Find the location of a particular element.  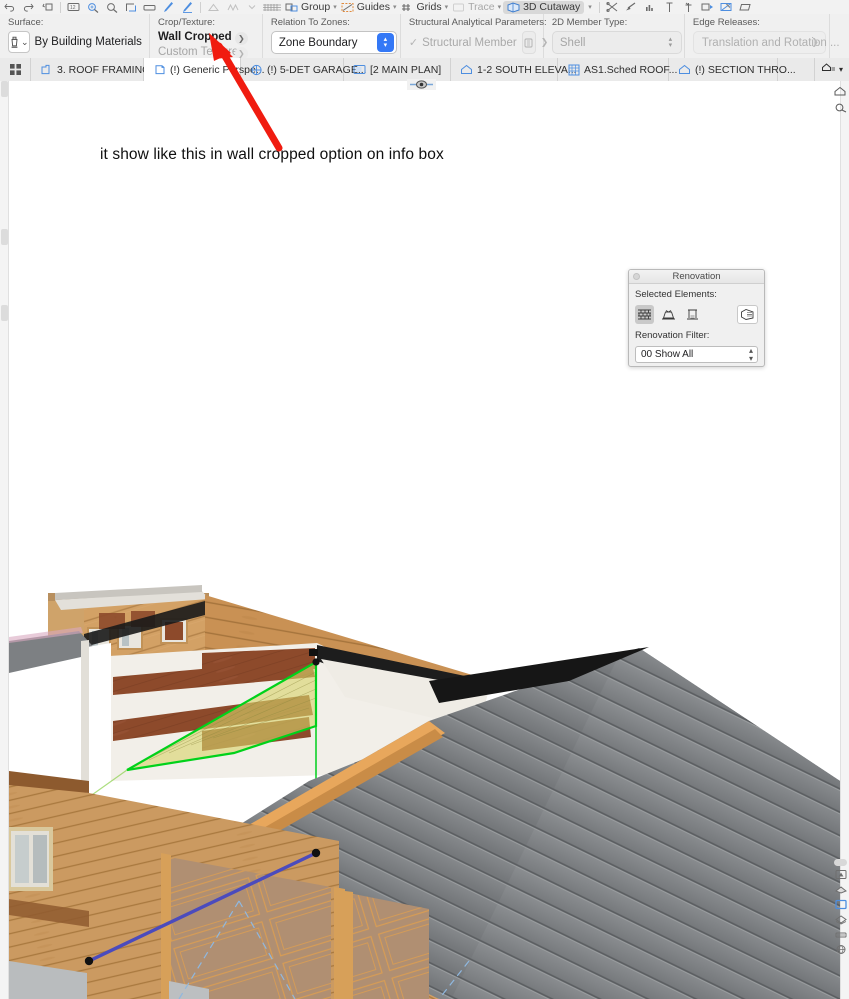

relation-to-zones-popup: Zone Boundary ▴ ▾ is located at coordinates (333, 42).